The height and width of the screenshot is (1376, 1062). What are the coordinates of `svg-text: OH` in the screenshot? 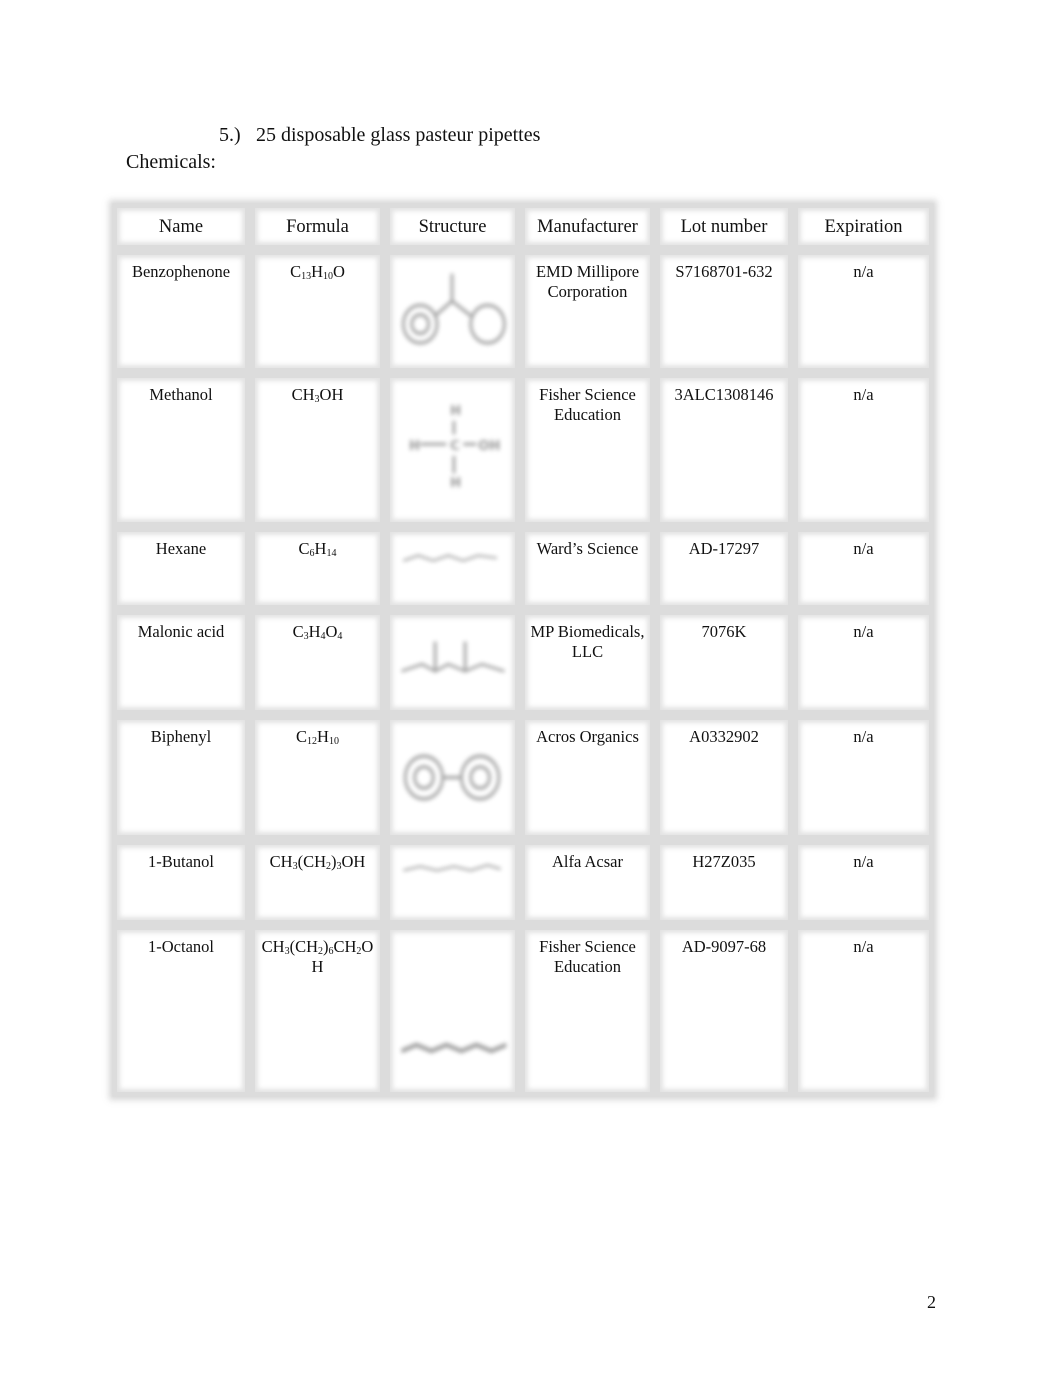 It's located at (489, 446).